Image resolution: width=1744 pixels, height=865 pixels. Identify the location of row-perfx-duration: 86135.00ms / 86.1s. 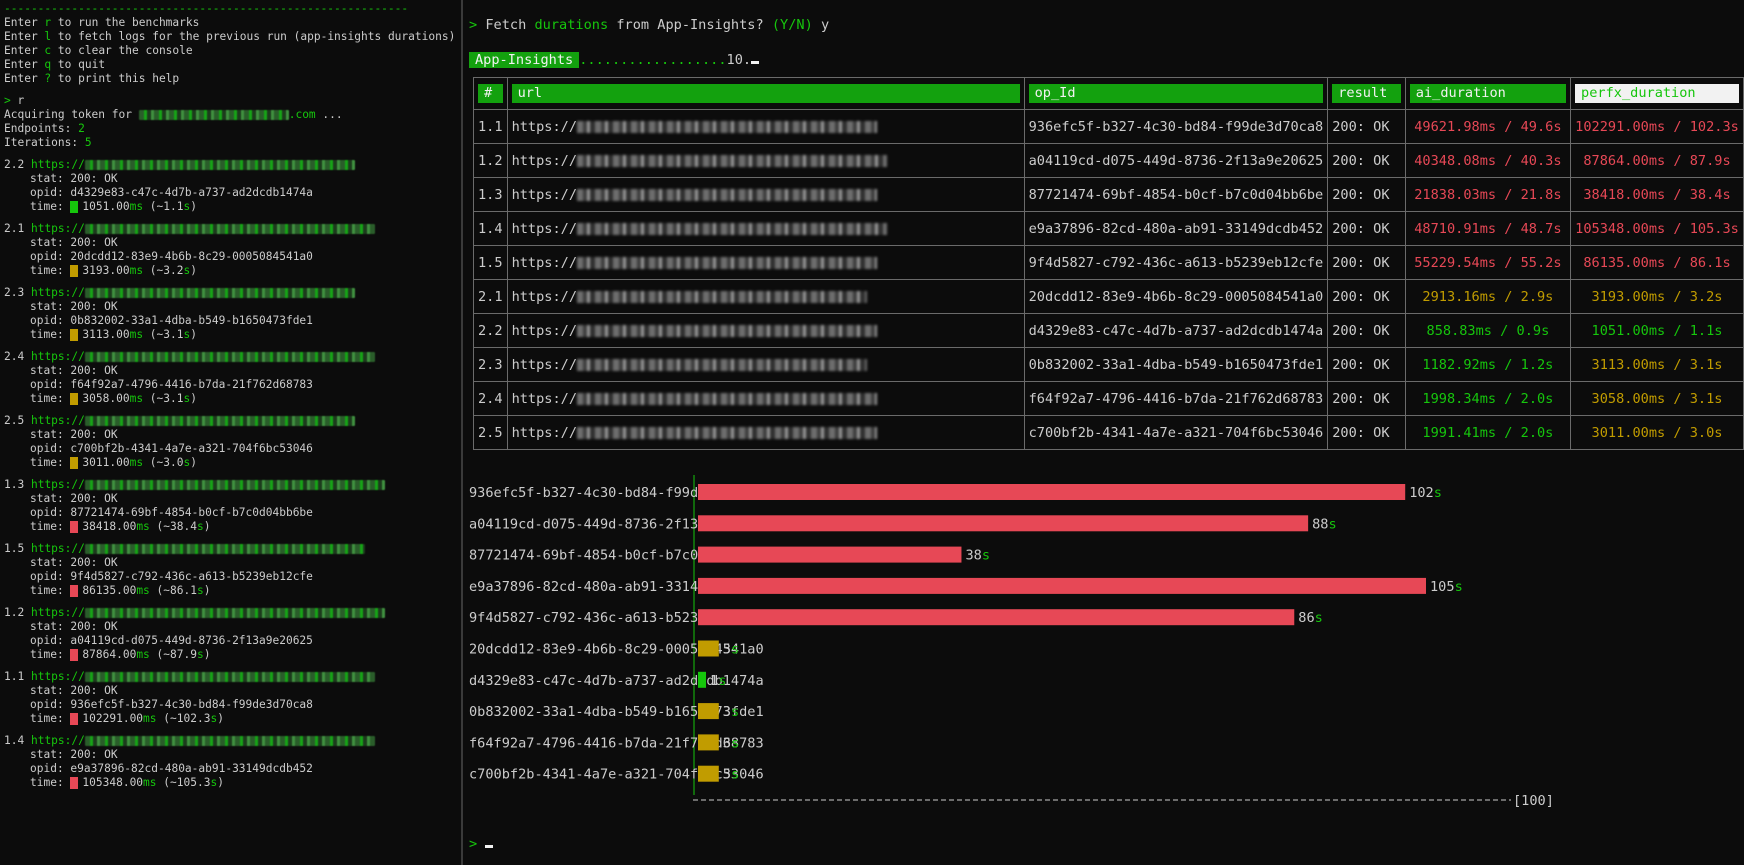
(1657, 262).